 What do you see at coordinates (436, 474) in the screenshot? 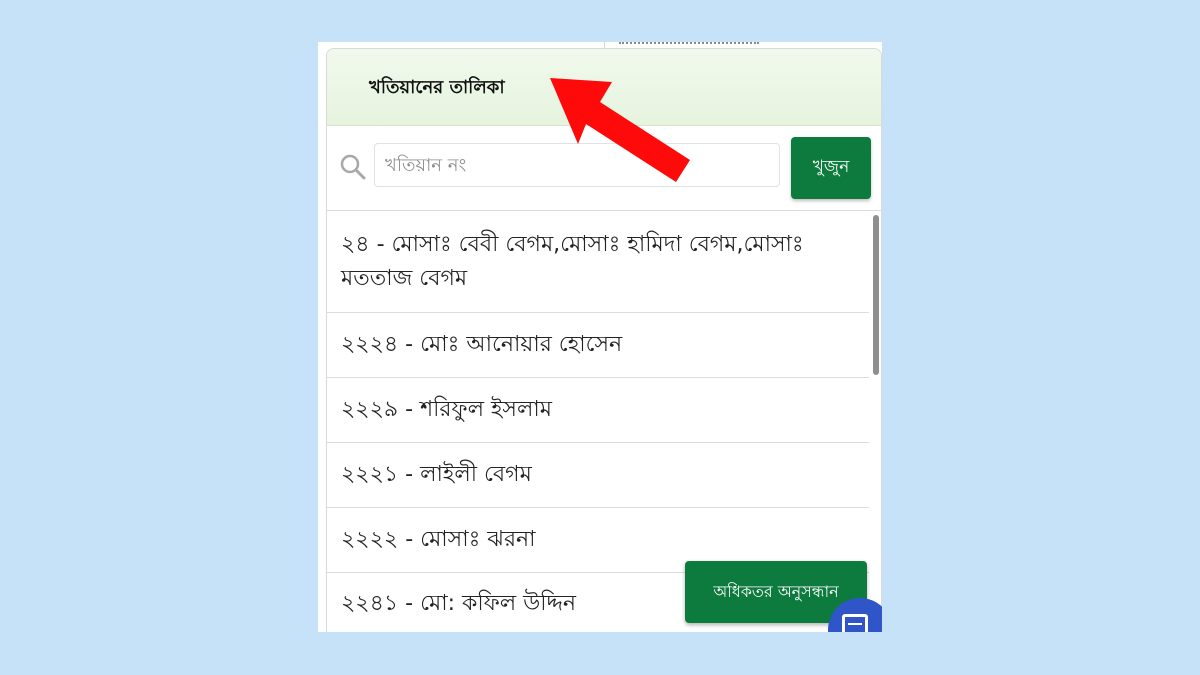
I see `list-item-text: ২২২১ - লাইলী বেগম` at bounding box center [436, 474].